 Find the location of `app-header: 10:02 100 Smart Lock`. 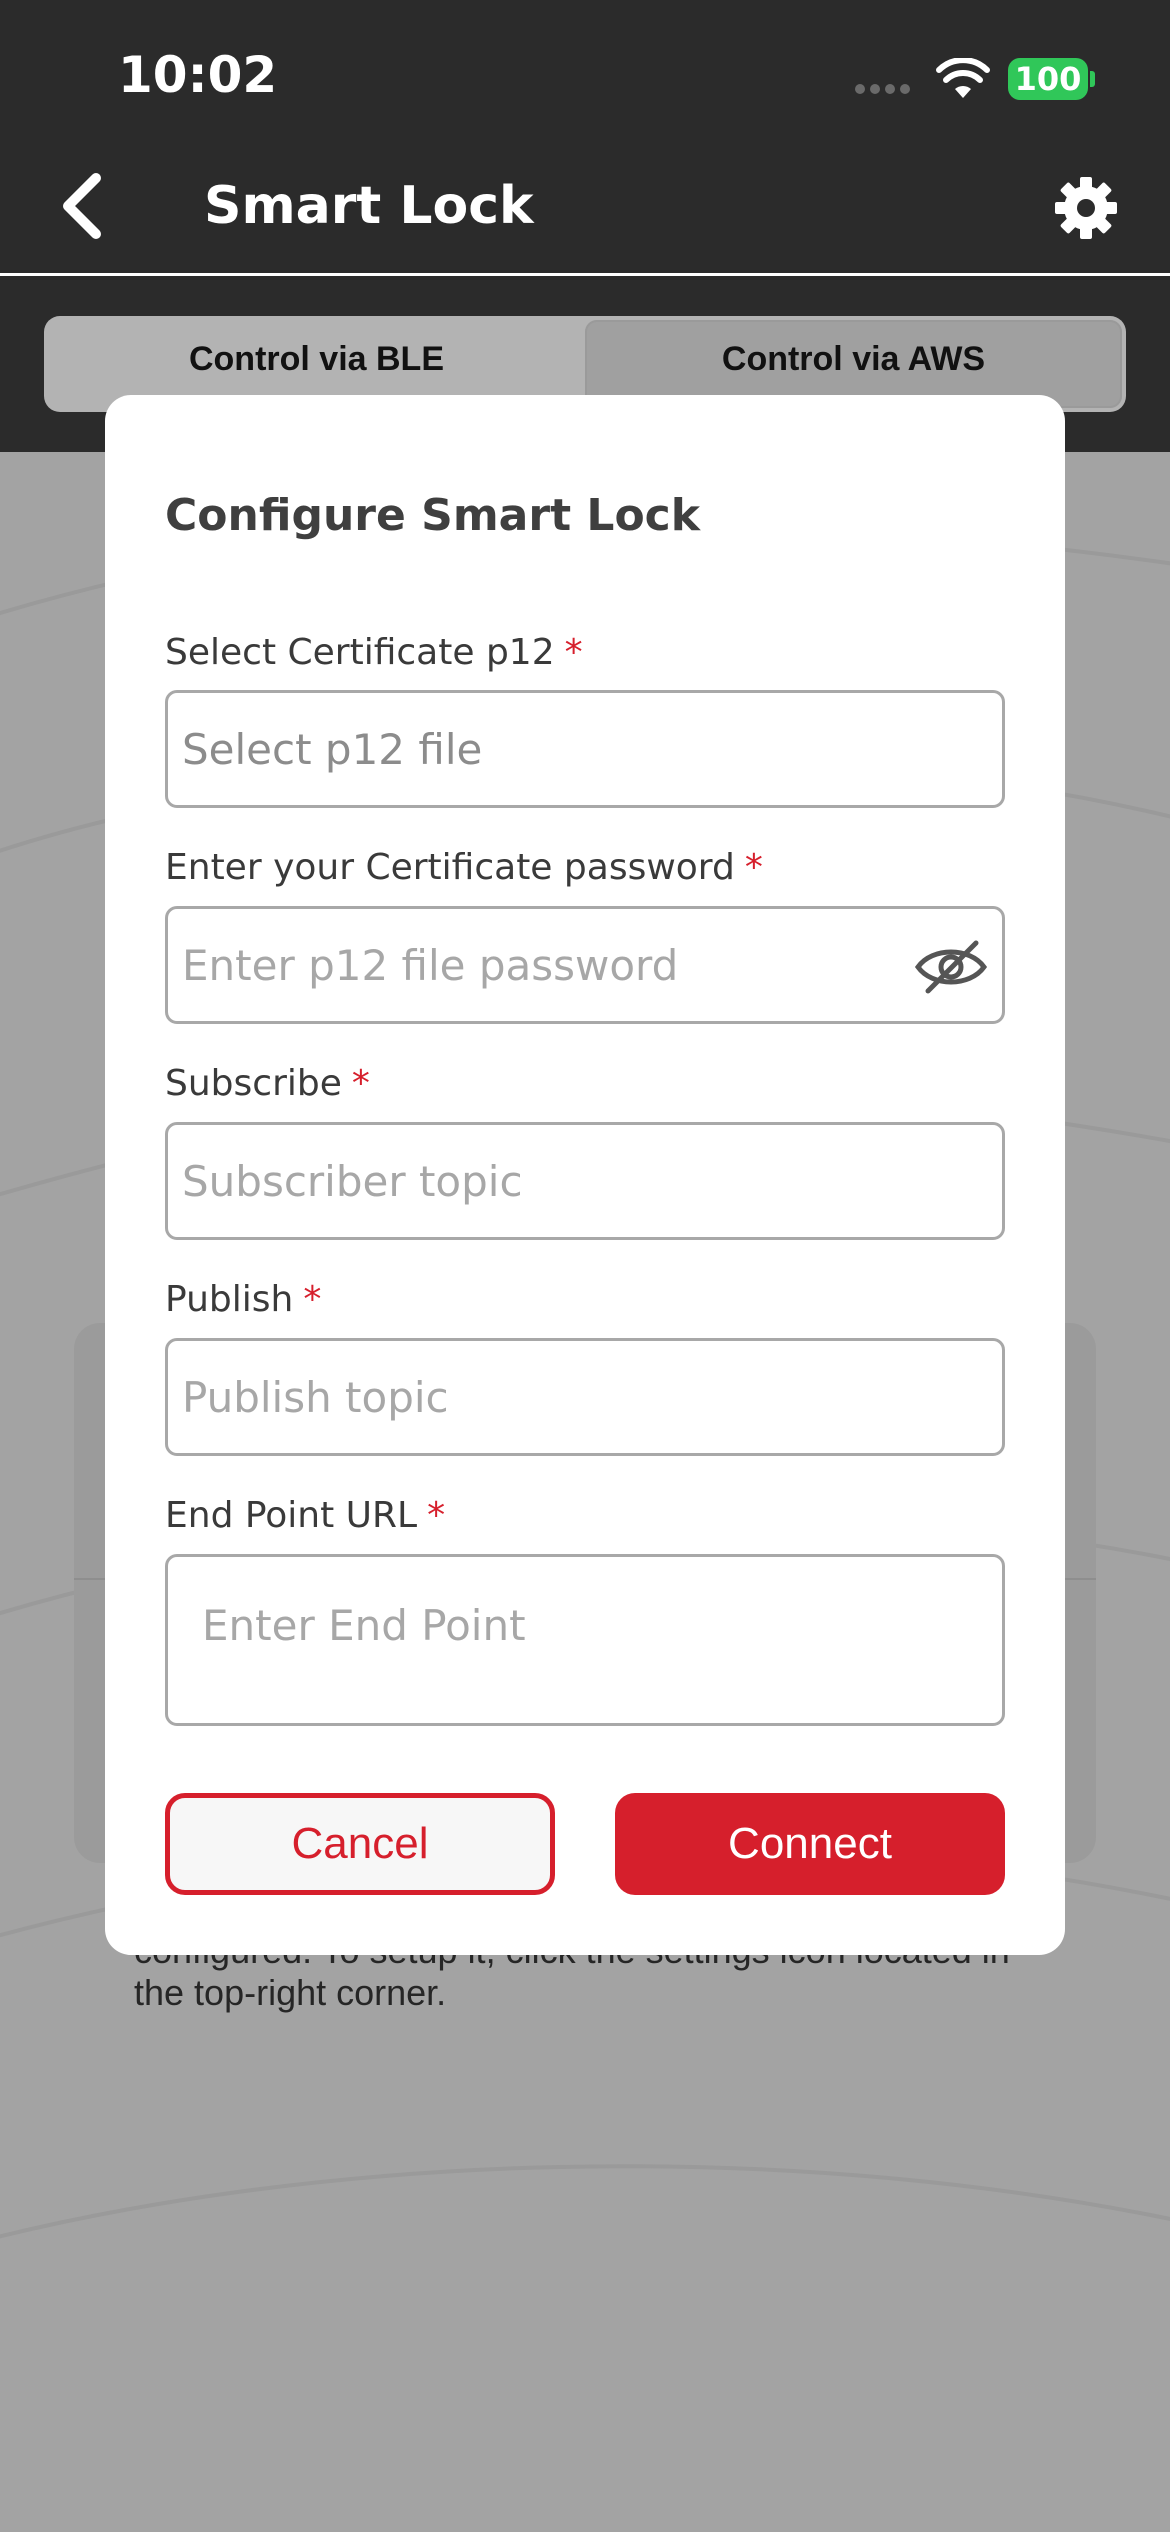

app-header: 10:02 100 Smart Lock is located at coordinates (585, 137).